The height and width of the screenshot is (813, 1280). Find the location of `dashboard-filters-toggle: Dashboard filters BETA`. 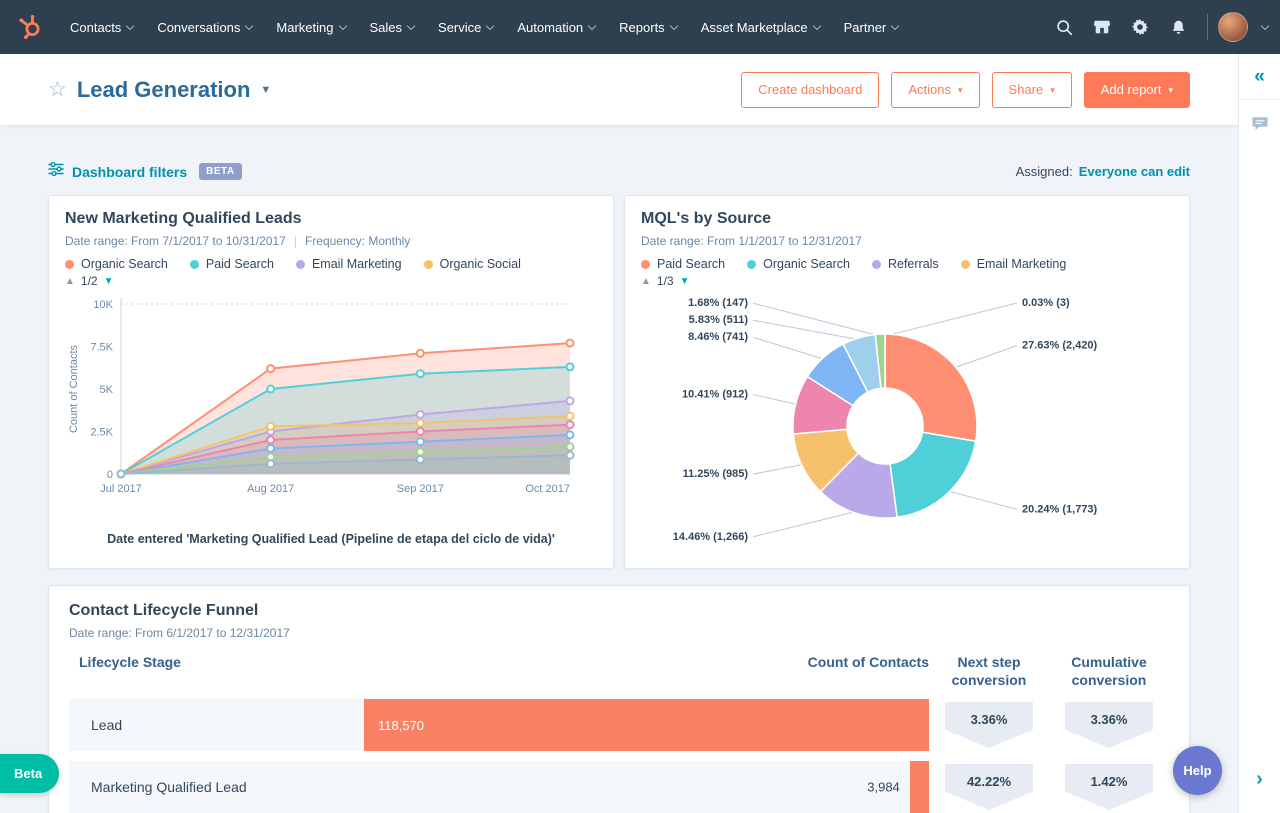

dashboard-filters-toggle: Dashboard filters BETA is located at coordinates (145, 171).